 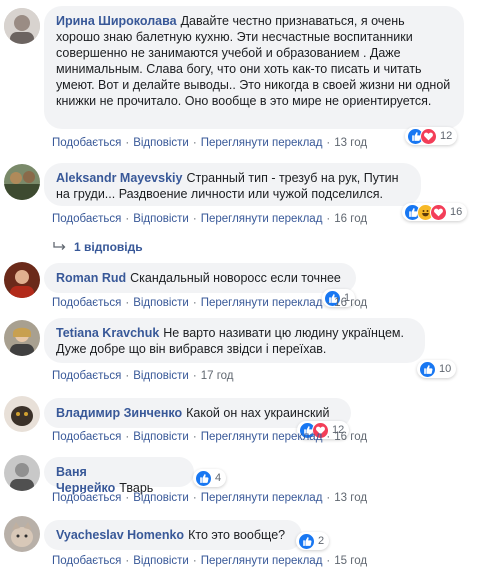 What do you see at coordinates (445, 369) in the screenshot?
I see `reaction-count: 10` at bounding box center [445, 369].